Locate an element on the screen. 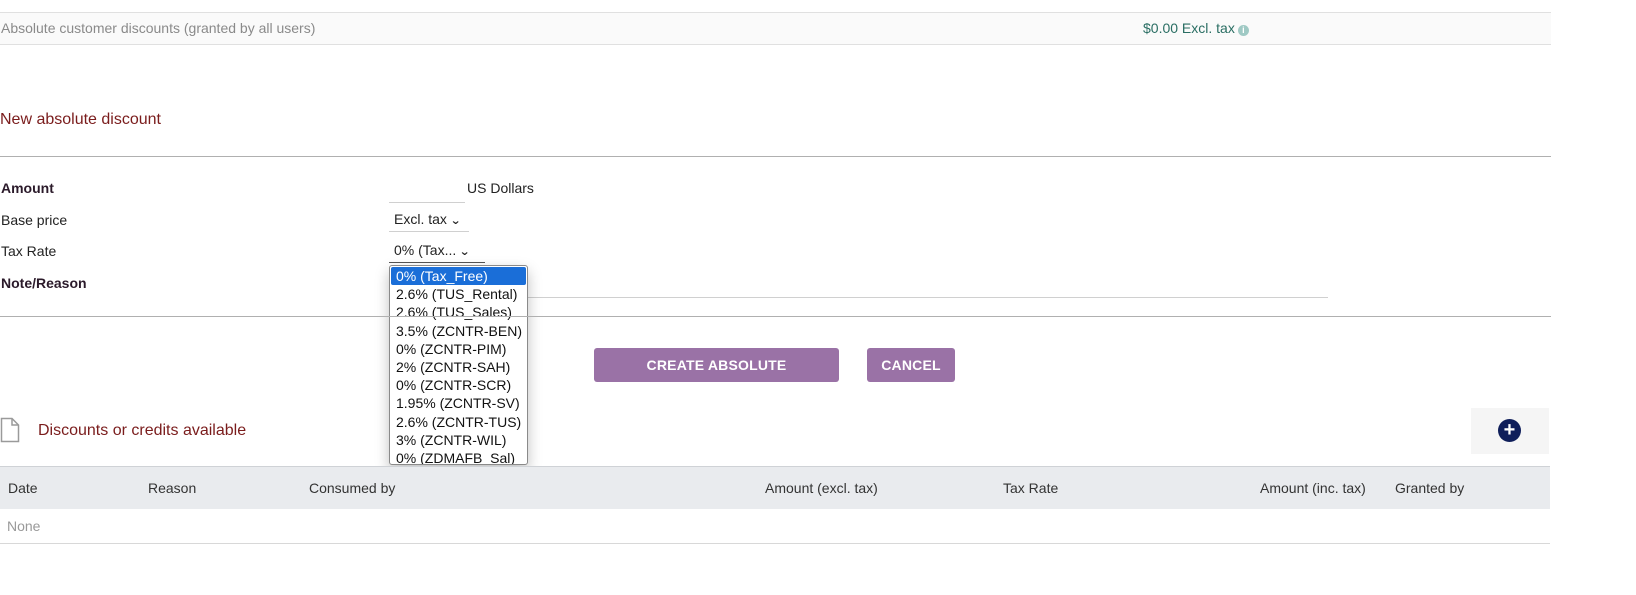  tax-rate-option: 0% (ZDMAFB_Sal) is located at coordinates (458, 456).